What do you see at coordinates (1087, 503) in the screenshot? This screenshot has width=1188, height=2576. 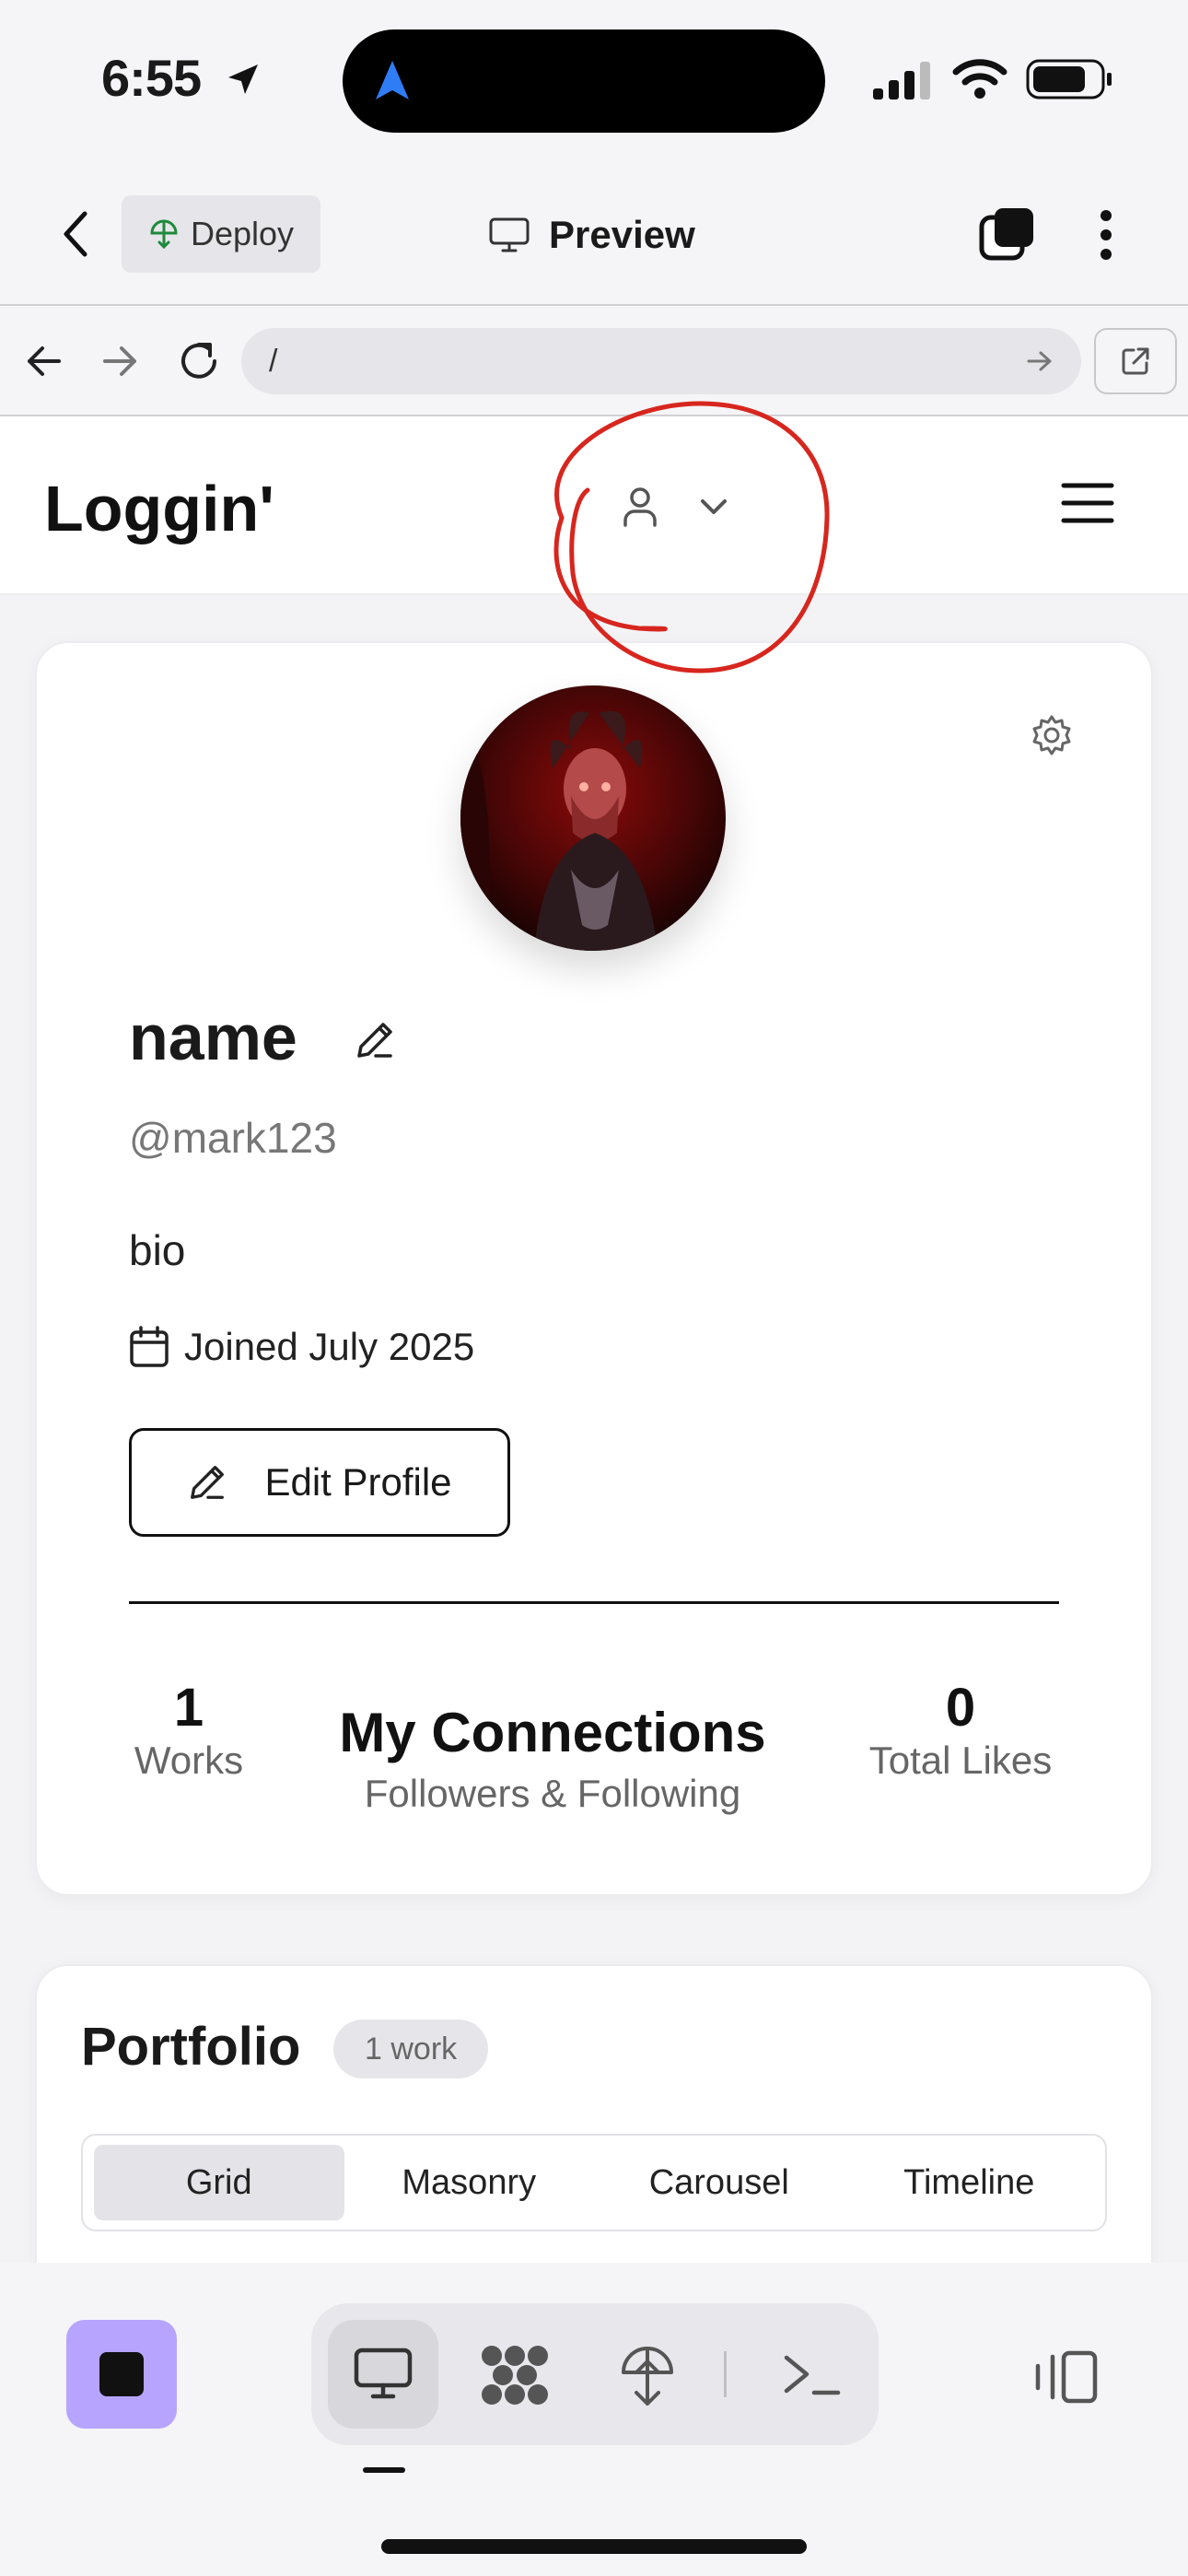 I see `hamburger-menu-icon` at bounding box center [1087, 503].